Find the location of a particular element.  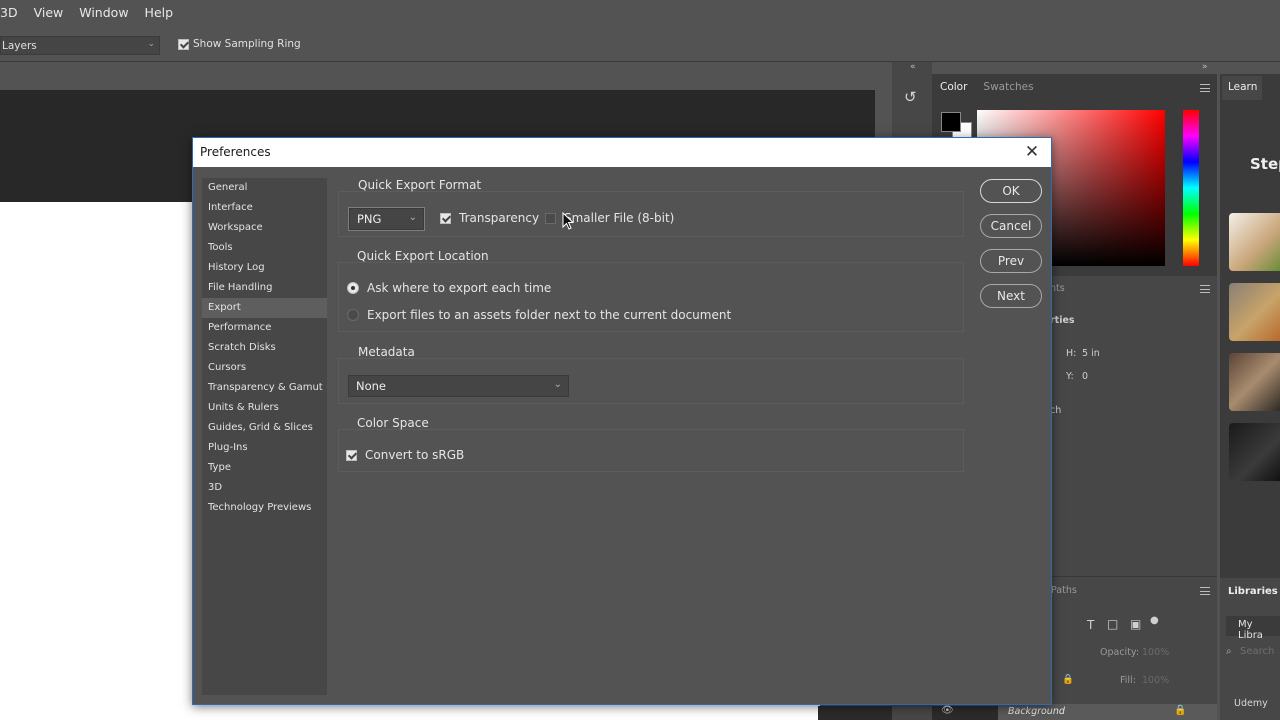

sidebar-item-general: General is located at coordinates (264, 188).